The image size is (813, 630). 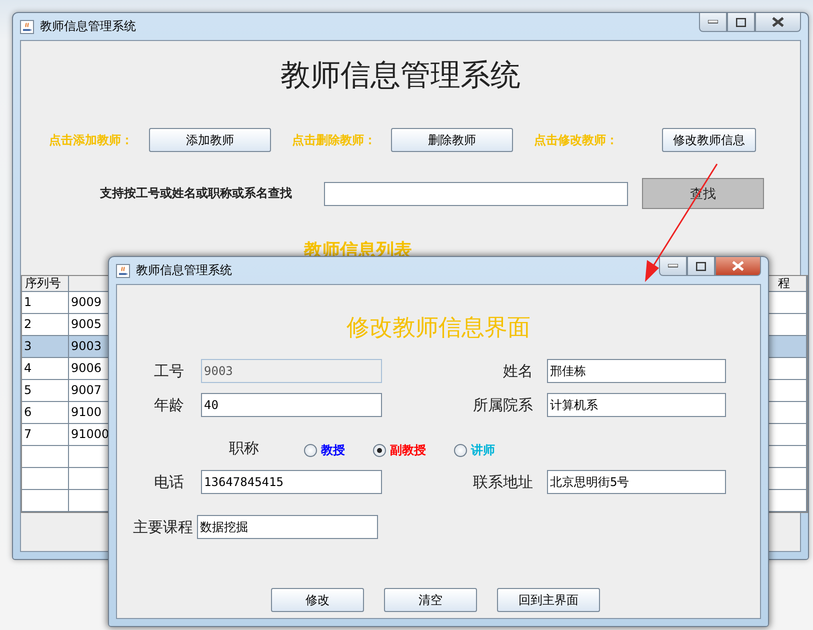 What do you see at coordinates (636, 405) in the screenshot?
I see `input-field: 计算机系` at bounding box center [636, 405].